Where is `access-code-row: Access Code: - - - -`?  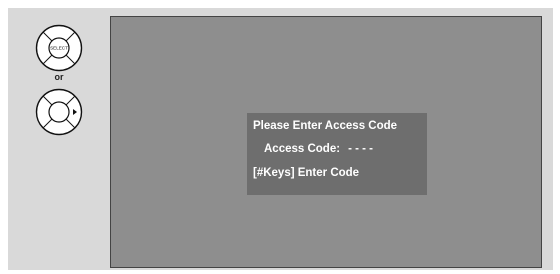
access-code-row: Access Code: - - - - is located at coordinates (318, 149).